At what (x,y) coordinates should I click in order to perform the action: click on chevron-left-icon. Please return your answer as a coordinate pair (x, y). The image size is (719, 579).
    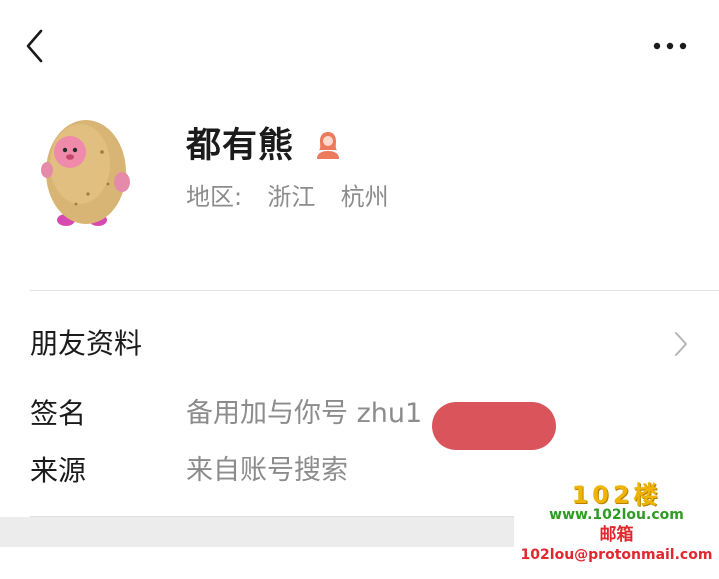
    Looking at the image, I should click on (34, 46).